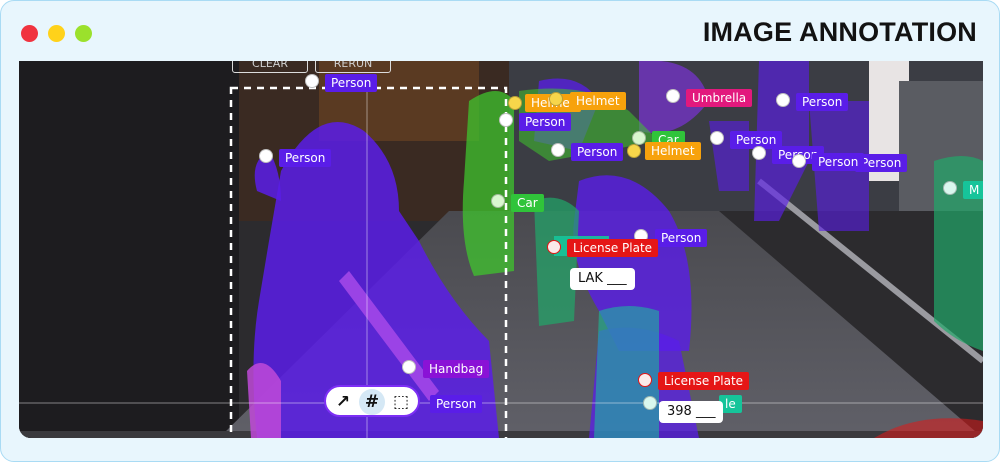 The image size is (1000, 462). Describe the element at coordinates (602, 279) in the screenshot. I see `license-plate-text-field: LAK ___` at that location.